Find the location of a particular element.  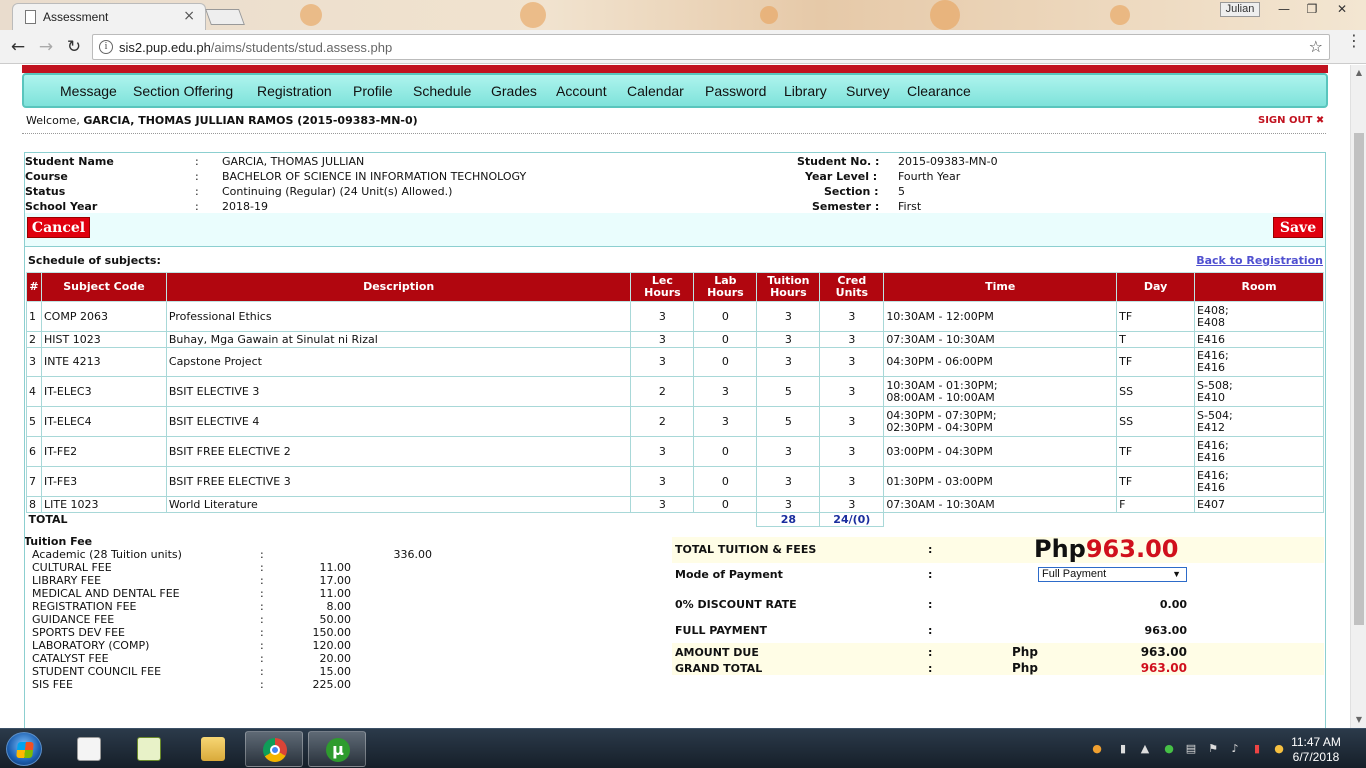

tab-close-icon: × is located at coordinates (189, 16).